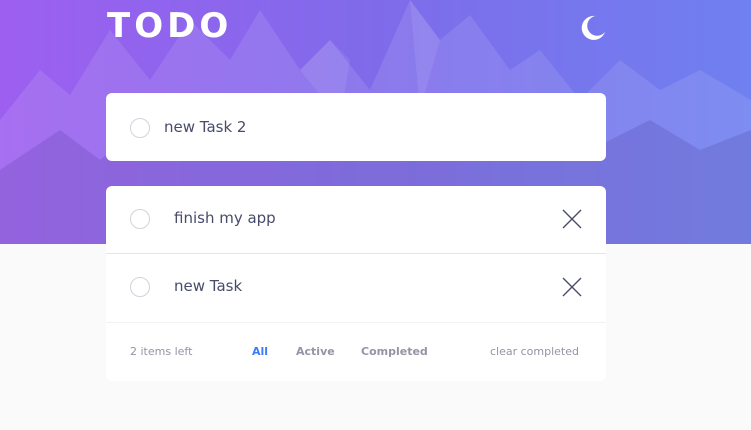  I want to click on theme-toggle-button, so click(592, 28).